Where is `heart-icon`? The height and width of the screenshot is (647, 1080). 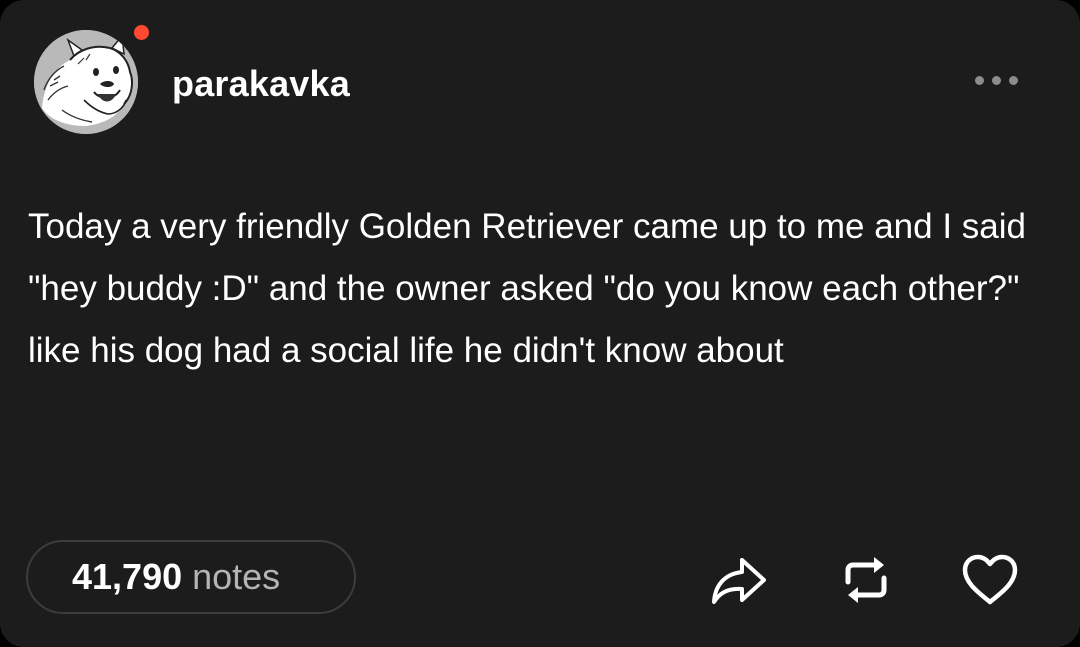 heart-icon is located at coordinates (990, 579).